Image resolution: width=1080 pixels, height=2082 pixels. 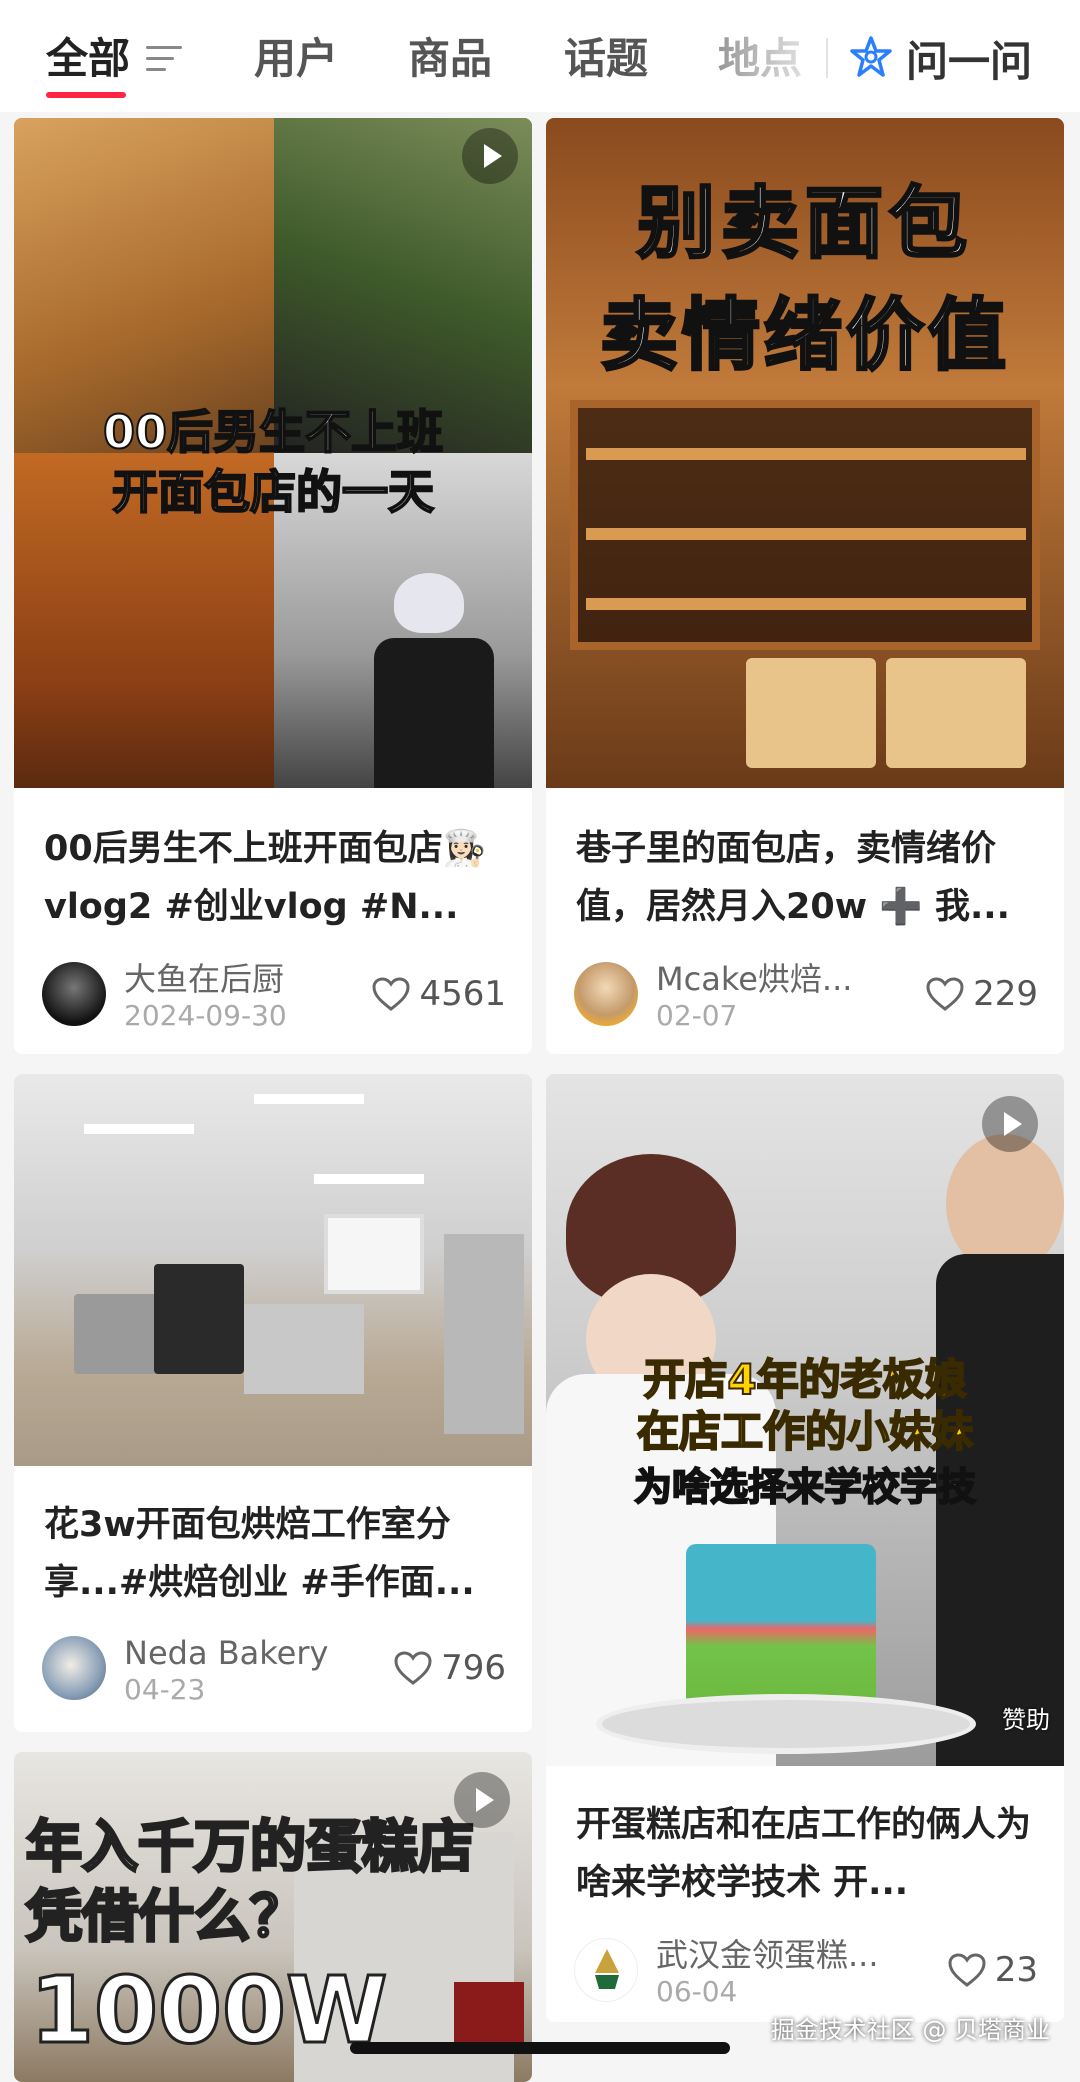 What do you see at coordinates (1005, 994) in the screenshot?
I see `like-count: 229` at bounding box center [1005, 994].